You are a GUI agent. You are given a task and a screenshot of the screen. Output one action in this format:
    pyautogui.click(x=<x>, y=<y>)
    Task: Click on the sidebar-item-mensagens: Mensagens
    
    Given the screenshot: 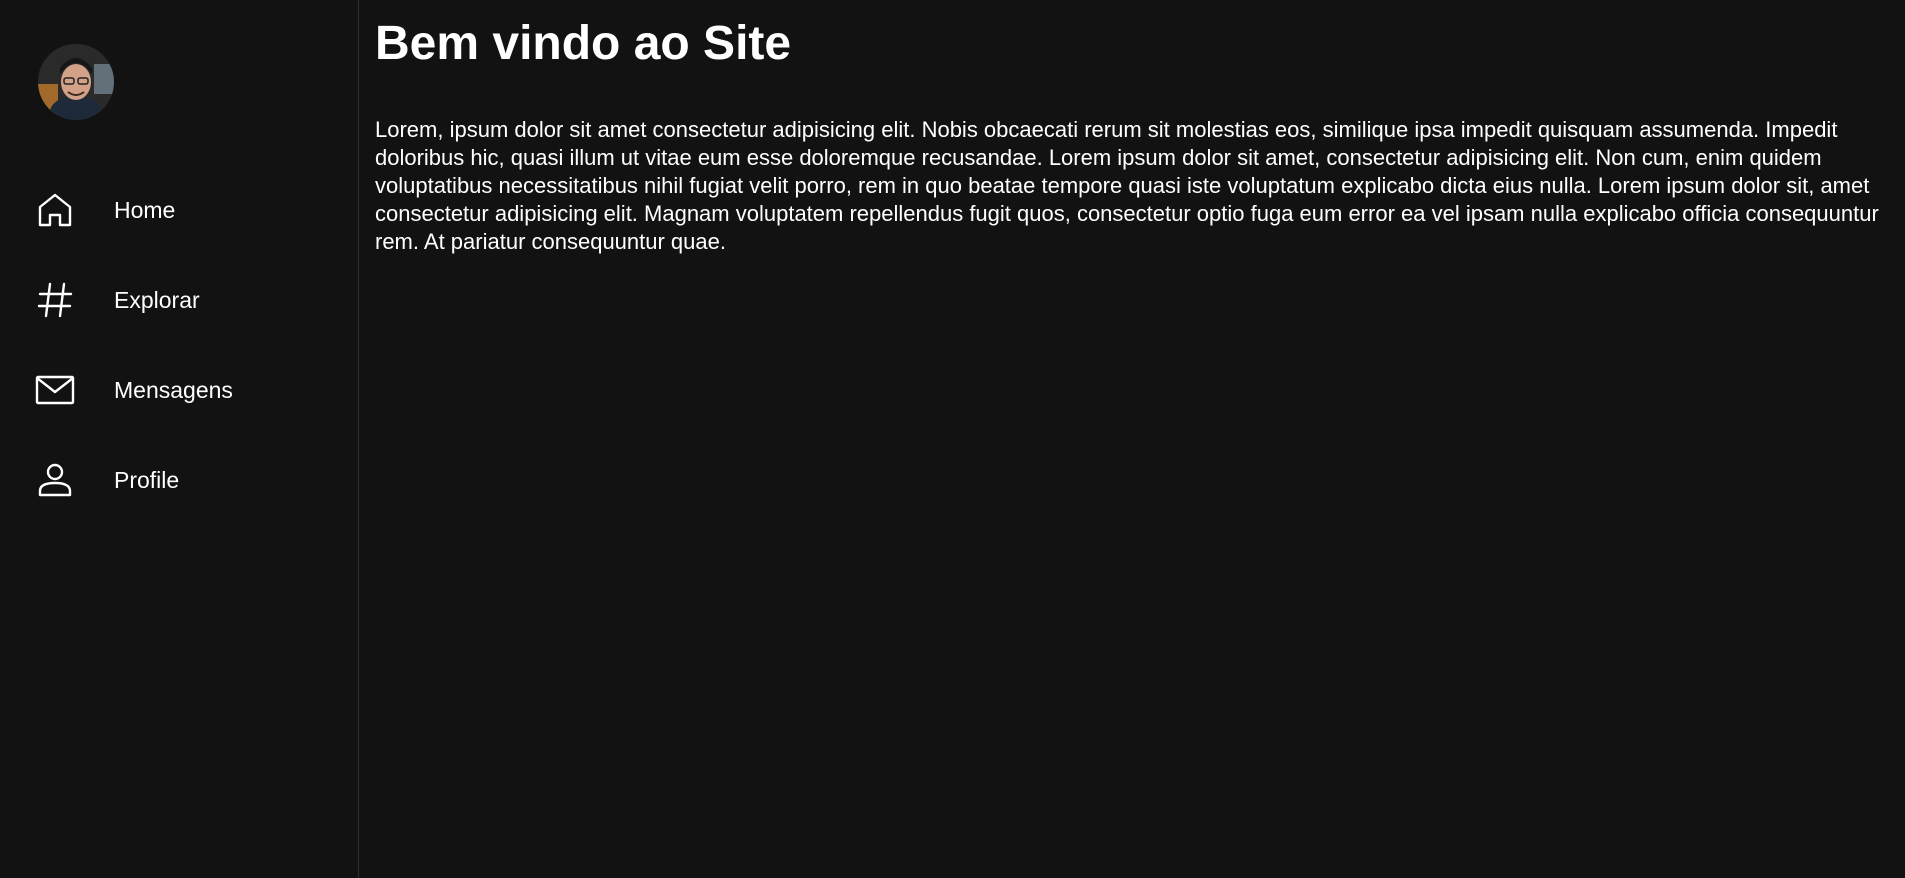 What is the action you would take?
    pyautogui.click(x=179, y=390)
    